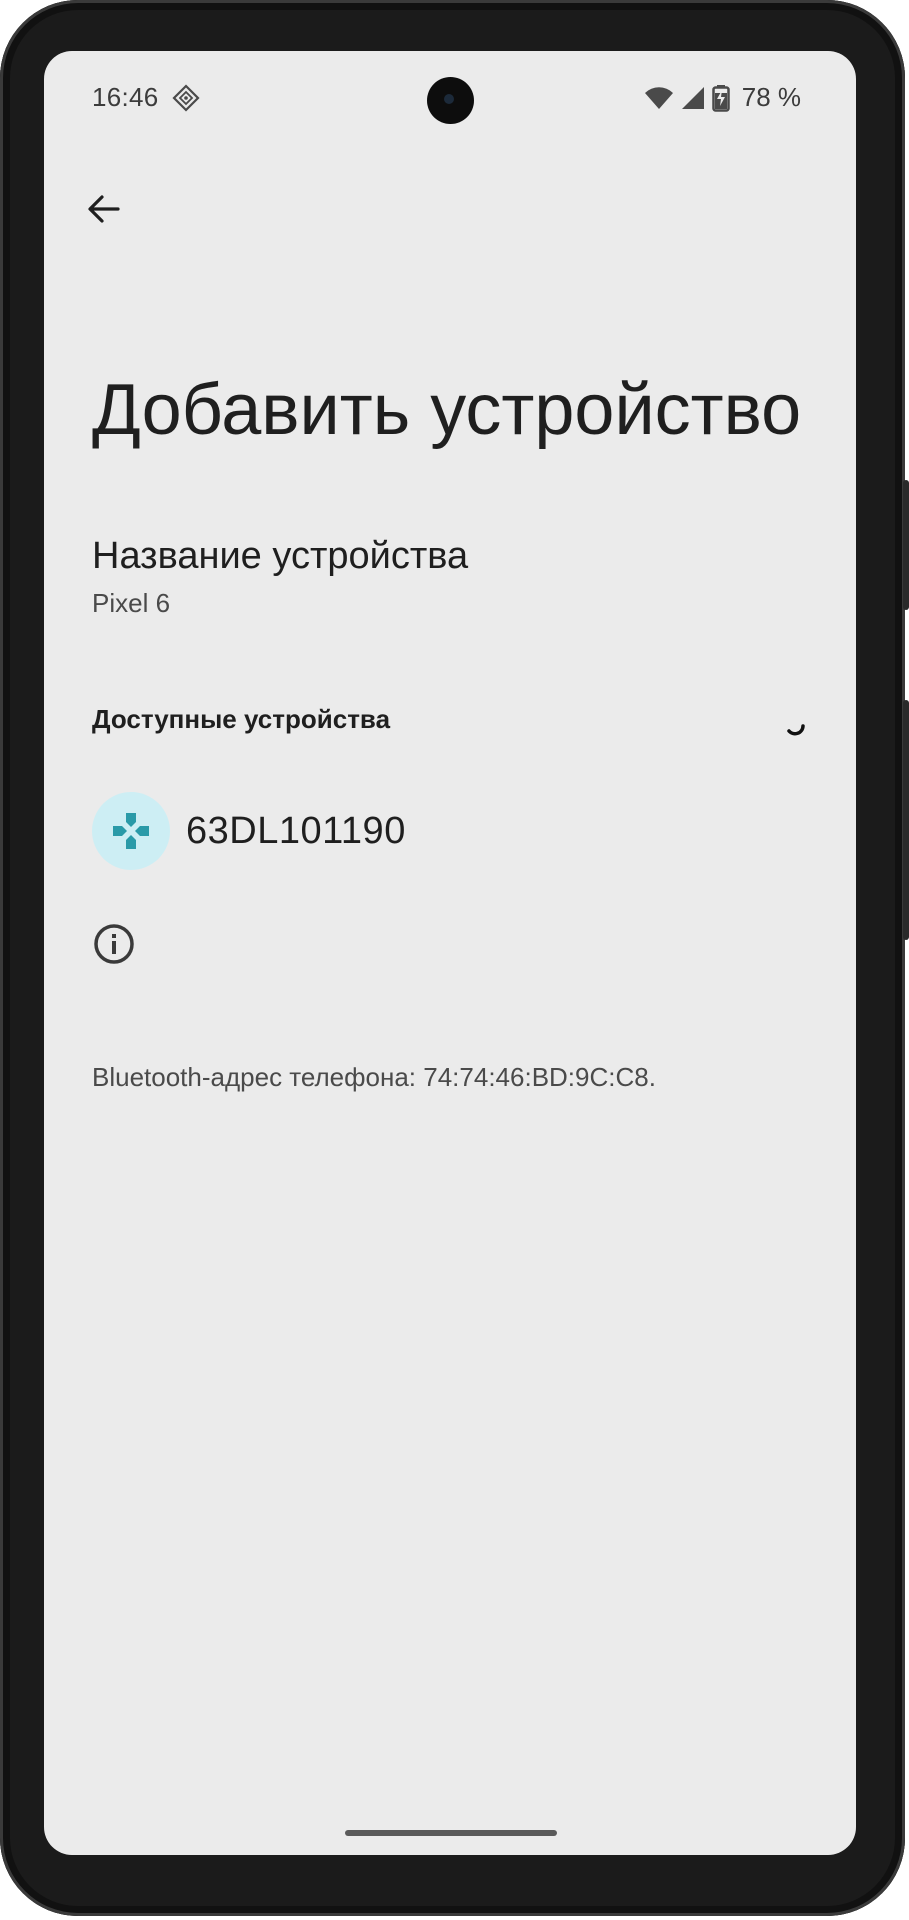  What do you see at coordinates (131, 603) in the screenshot?
I see `device-name-value: Pixel 6` at bounding box center [131, 603].